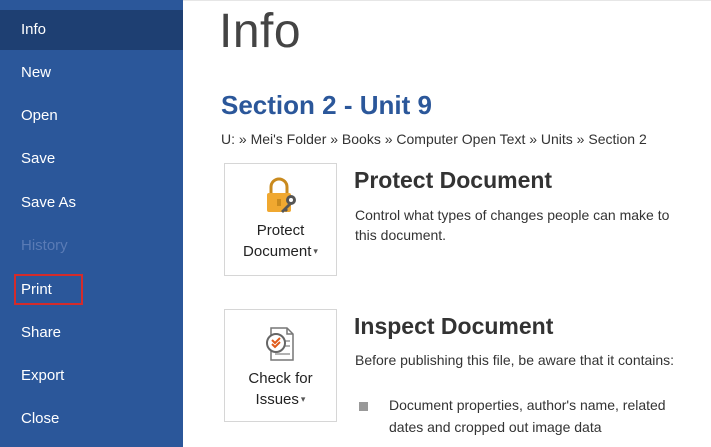 The image size is (711, 447). I want to click on sidebar-item-history: History, so click(44, 245).